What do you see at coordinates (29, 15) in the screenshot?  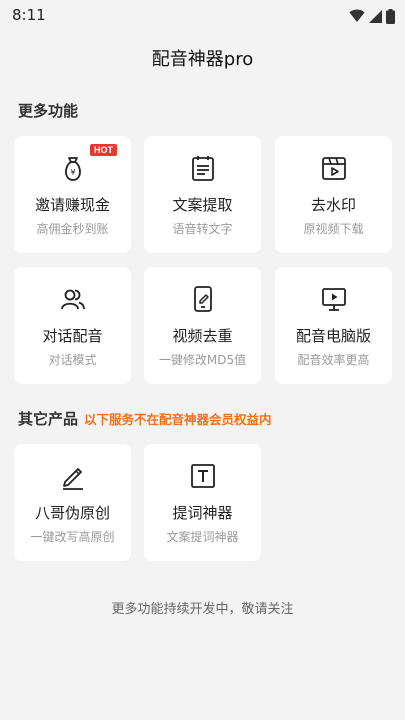 I see `status-time: 8:11` at bounding box center [29, 15].